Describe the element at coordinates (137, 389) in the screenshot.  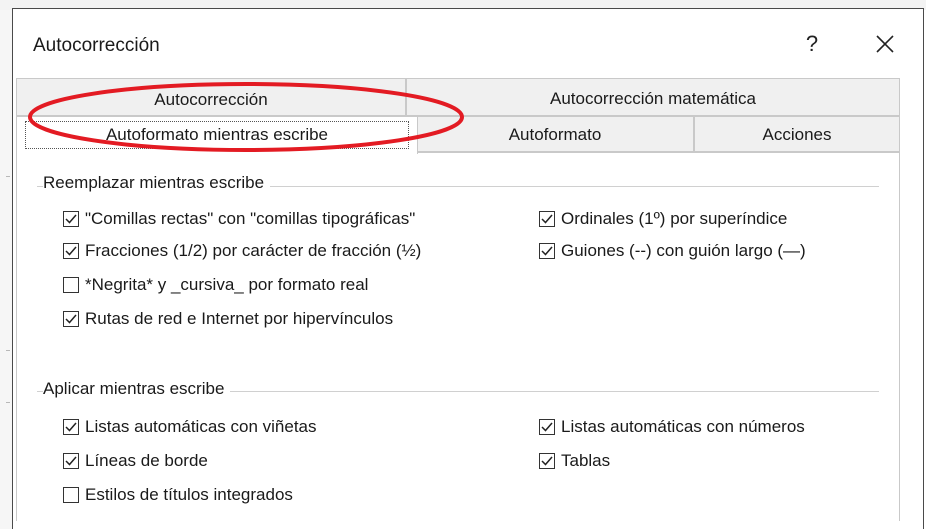
I see `group-label-apply: Aplicar mientras escribe` at that location.